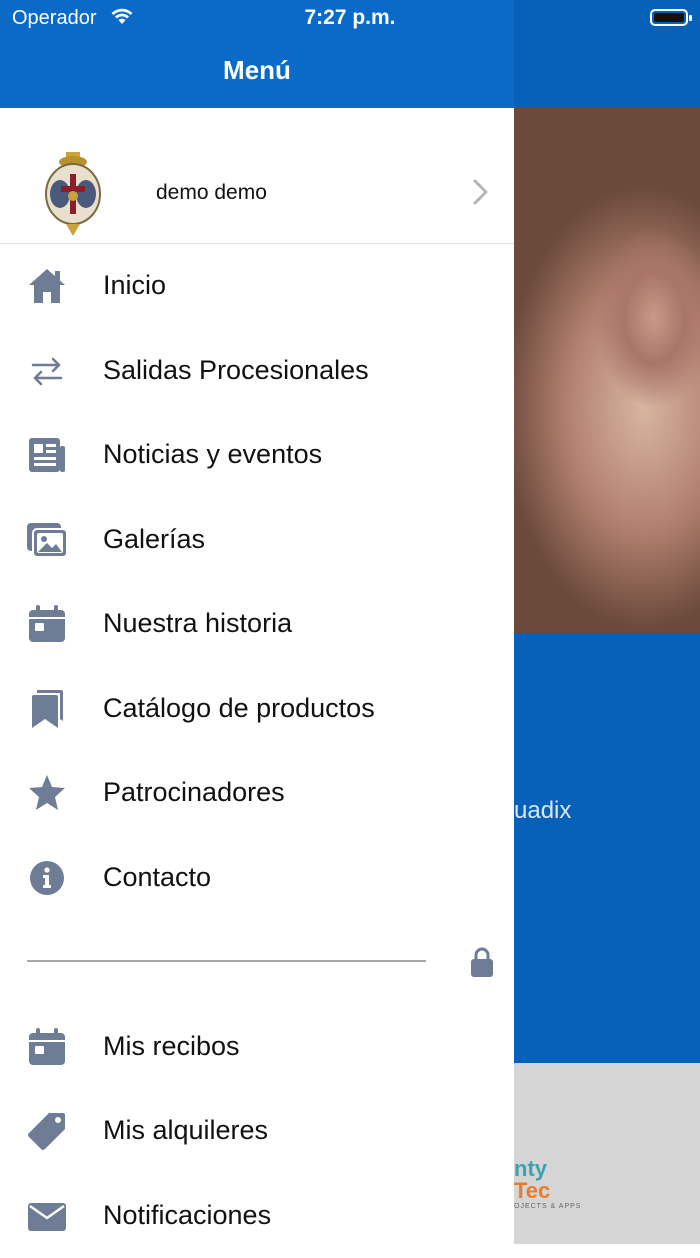 This screenshot has height=1258, width=700. What do you see at coordinates (236, 370) in the screenshot?
I see `menu-item-label: Salidas Procesionales` at bounding box center [236, 370].